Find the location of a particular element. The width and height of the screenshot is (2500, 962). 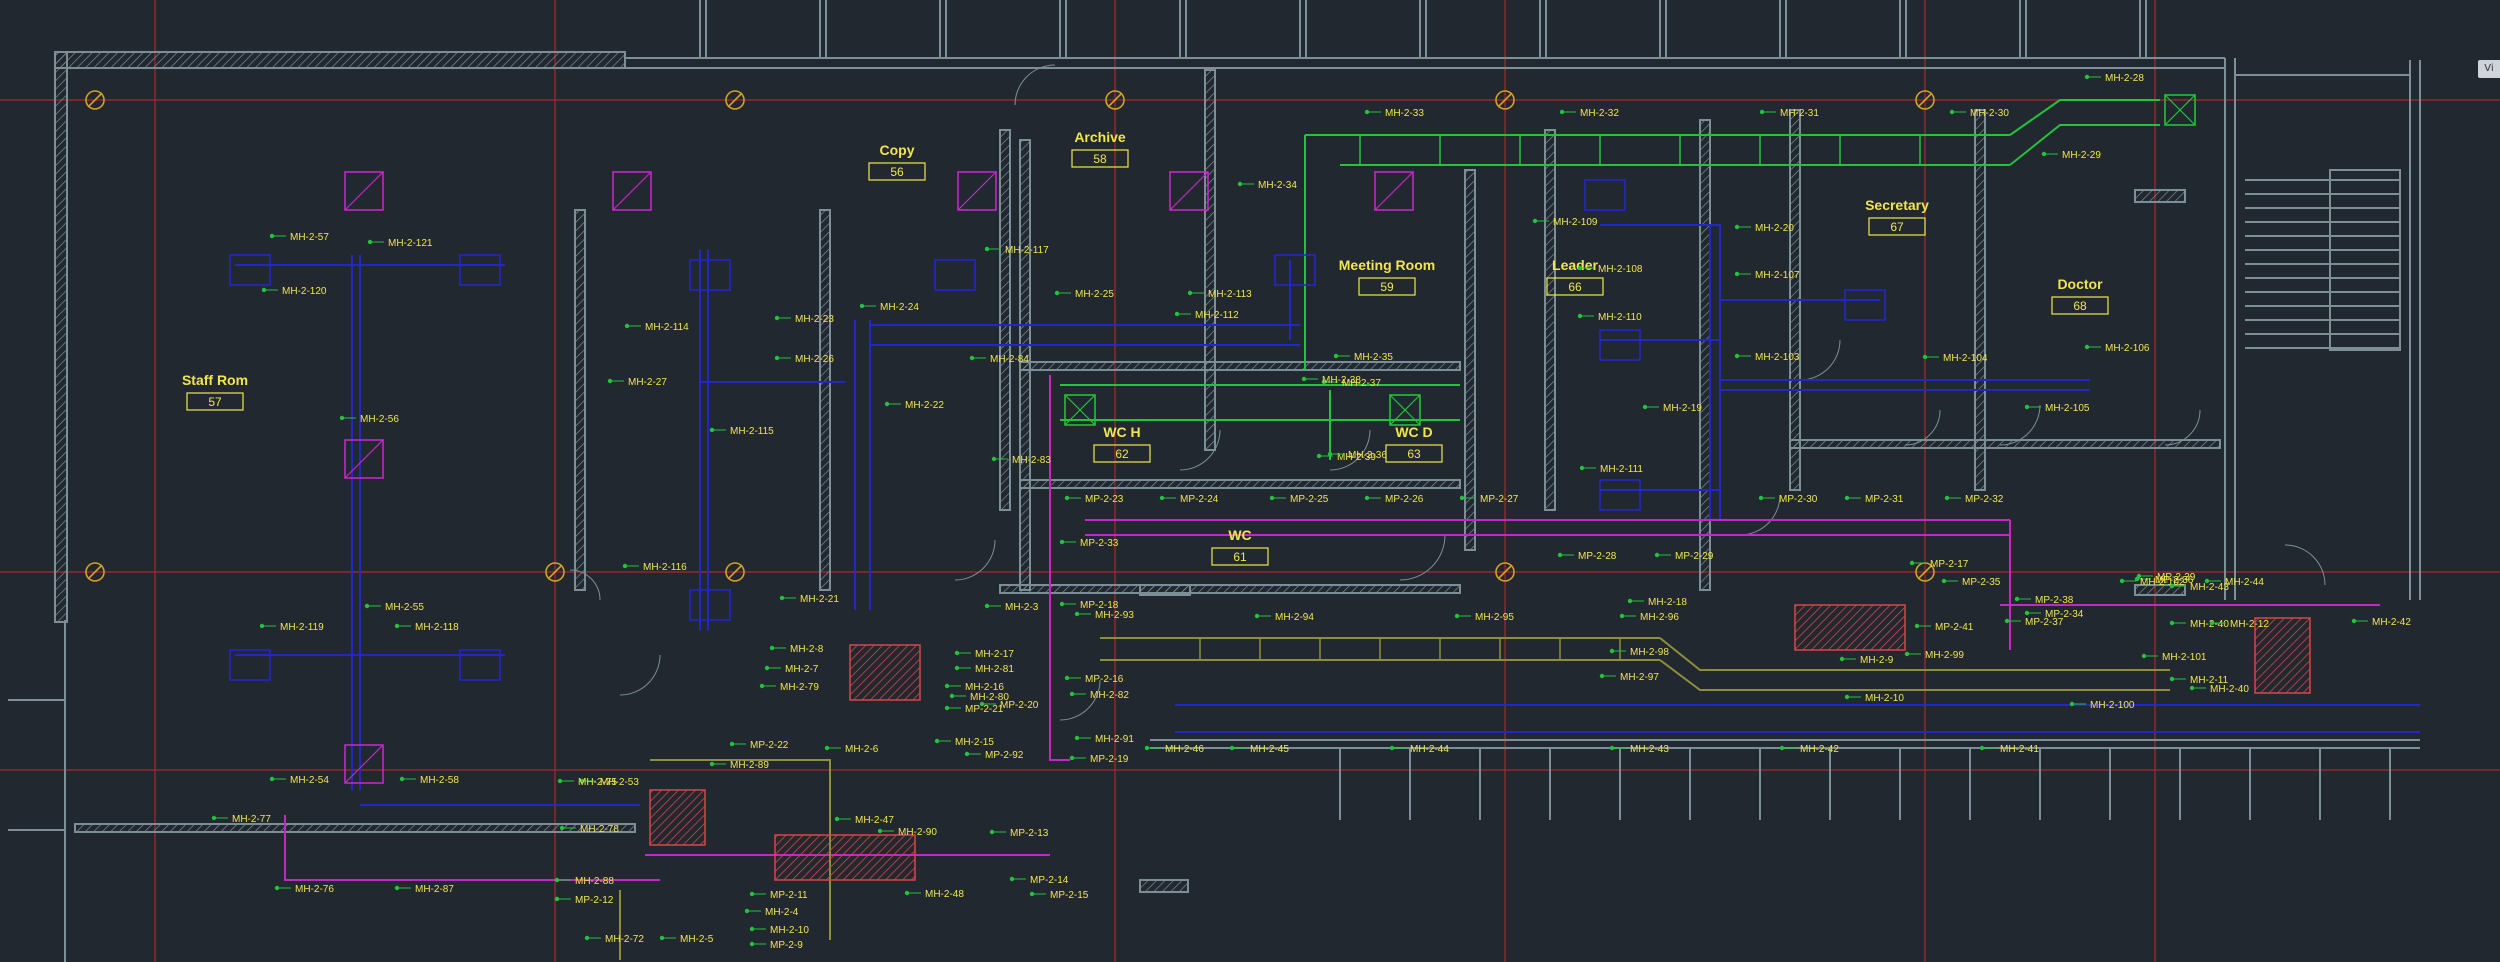

duct-tag: MH-2-93 is located at coordinates (1114, 615).